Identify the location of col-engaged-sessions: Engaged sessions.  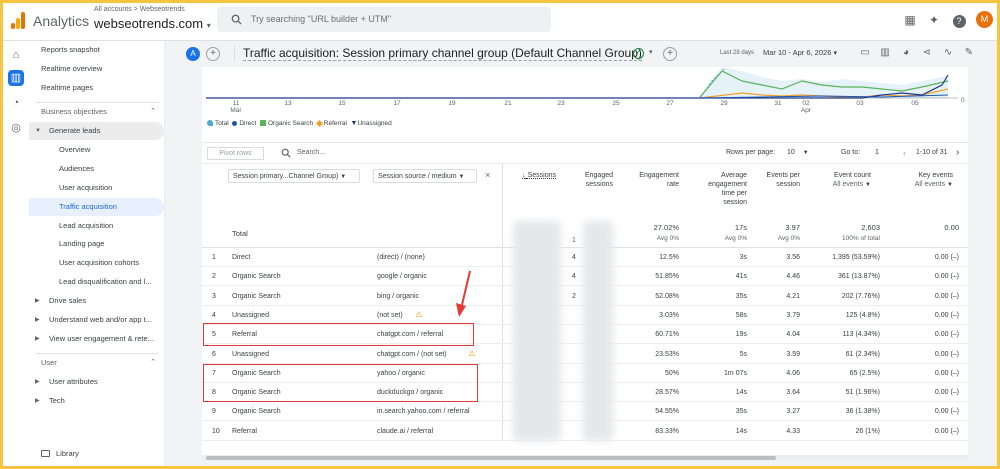
(593, 180).